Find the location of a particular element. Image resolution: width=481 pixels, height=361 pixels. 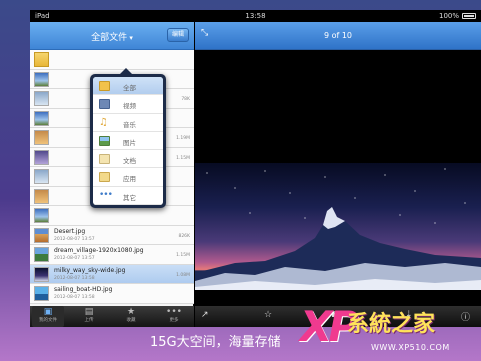

battery-icon is located at coordinates (469, 16).